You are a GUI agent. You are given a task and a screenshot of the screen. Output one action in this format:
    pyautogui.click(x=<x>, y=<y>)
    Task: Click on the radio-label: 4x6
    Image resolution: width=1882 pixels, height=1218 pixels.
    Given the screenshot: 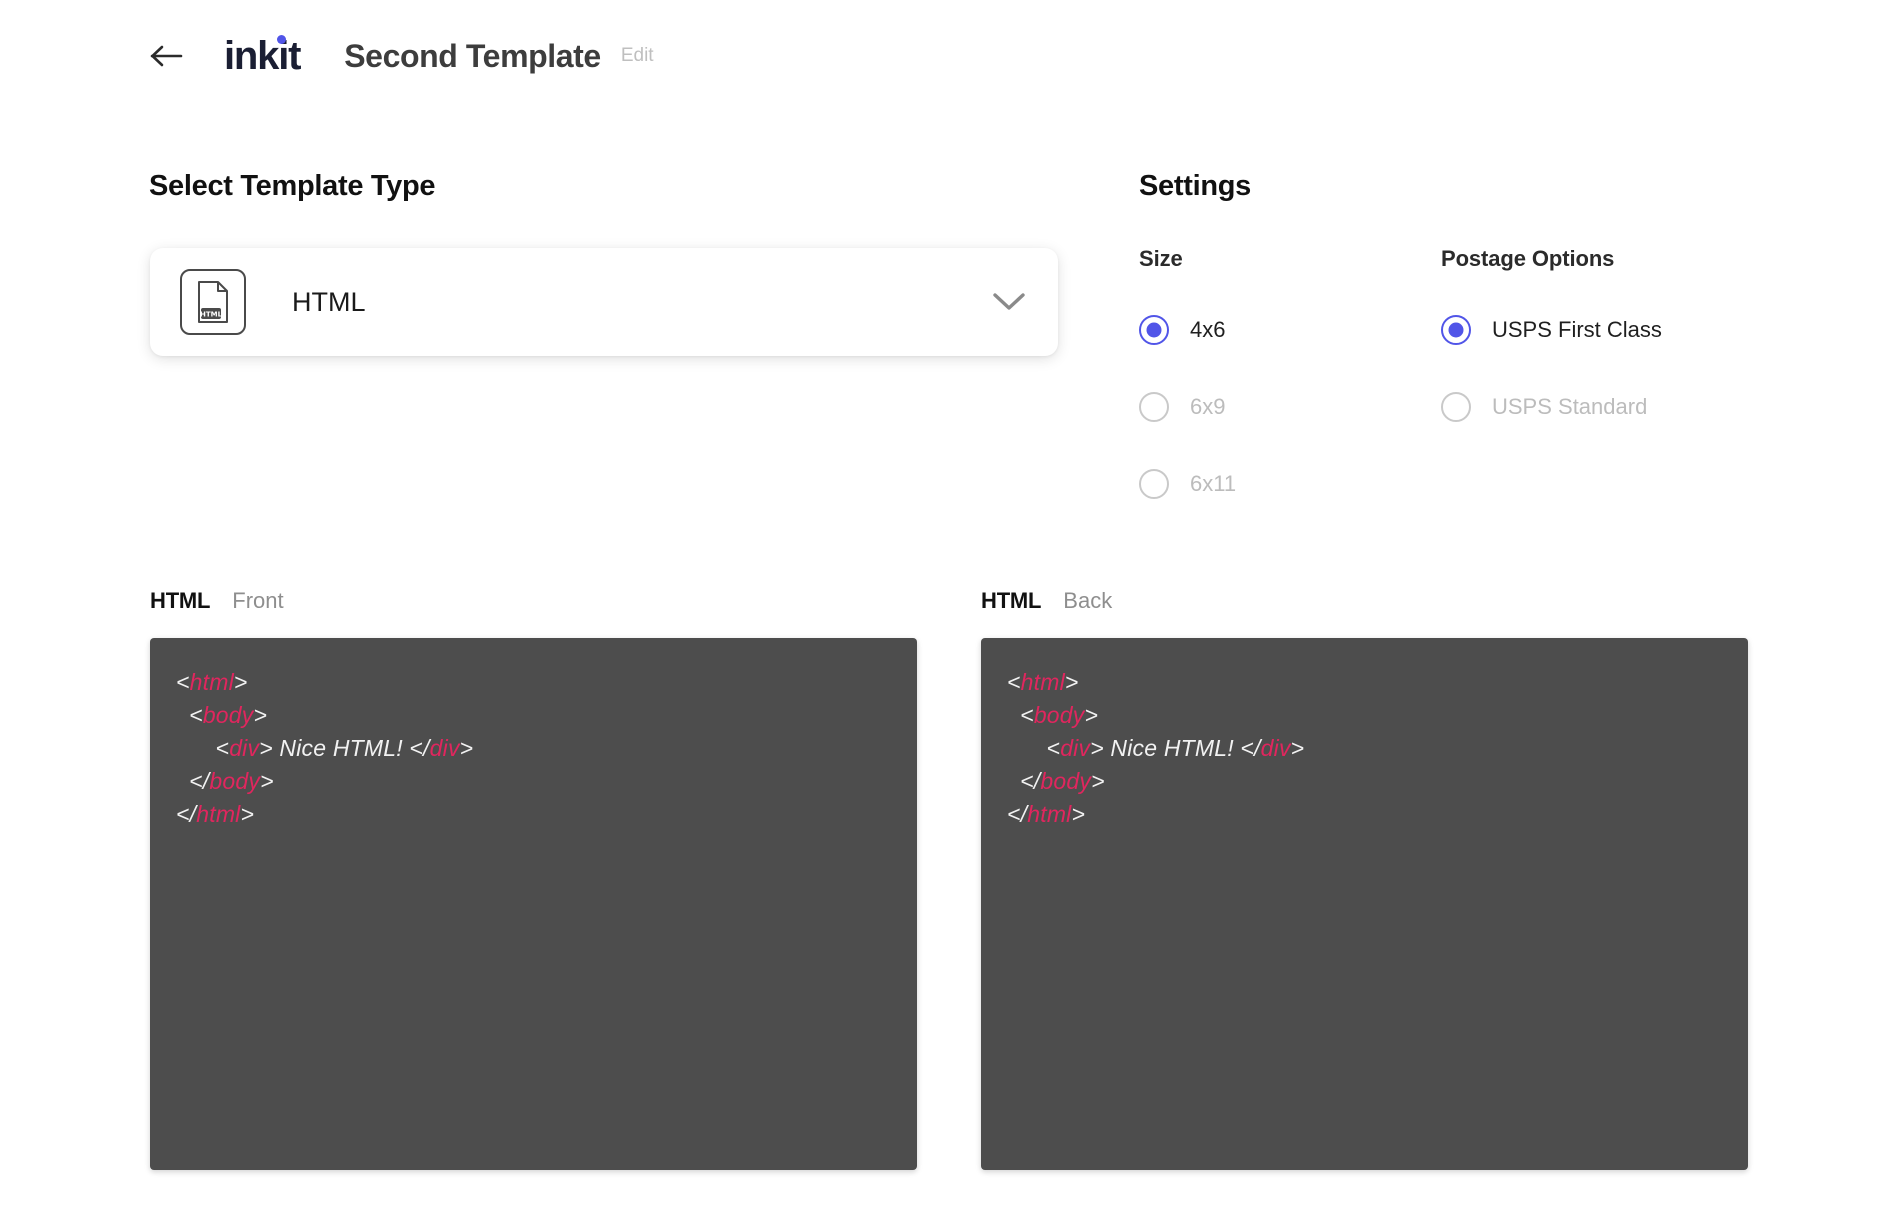 What is the action you would take?
    pyautogui.click(x=1208, y=329)
    